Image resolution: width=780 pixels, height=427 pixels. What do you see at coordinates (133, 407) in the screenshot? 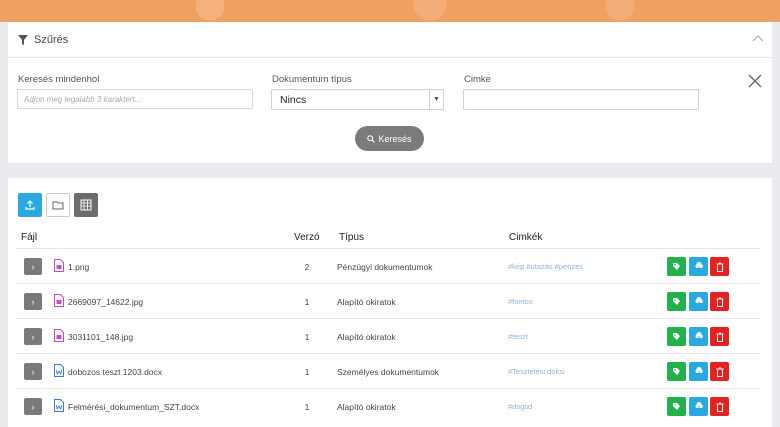
I see `file-name: Felmérési_dokumentum_SZT.docx` at bounding box center [133, 407].